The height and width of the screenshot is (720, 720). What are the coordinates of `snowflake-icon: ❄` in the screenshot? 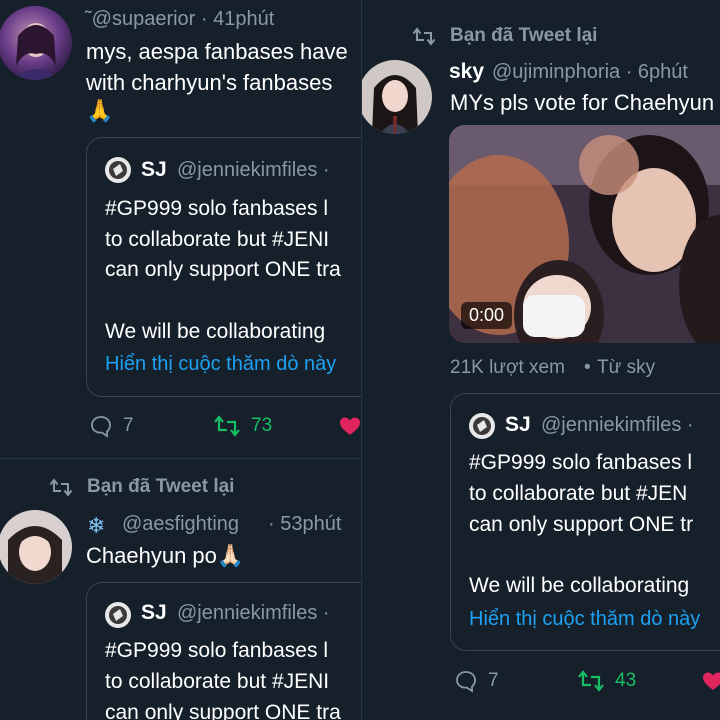 It's located at (96, 525).